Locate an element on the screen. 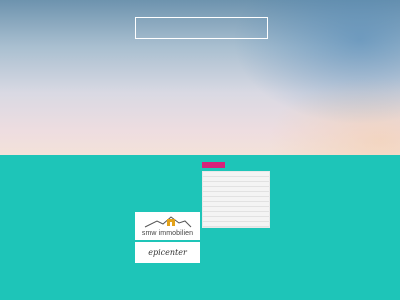  smw-immobilien-logo-link: smw immobilien is located at coordinates (167, 226).